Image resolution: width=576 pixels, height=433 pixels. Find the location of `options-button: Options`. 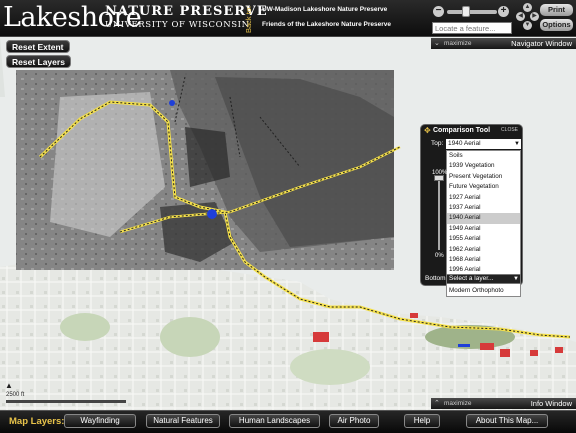

options-button: Options is located at coordinates (556, 25).